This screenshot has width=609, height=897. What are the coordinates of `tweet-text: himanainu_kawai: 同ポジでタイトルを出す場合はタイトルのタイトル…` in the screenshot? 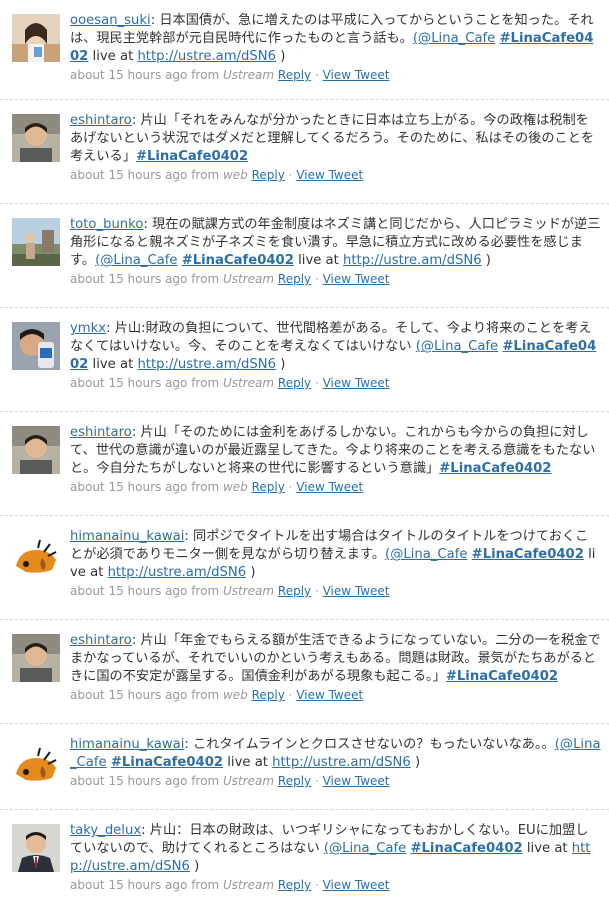 It's located at (335, 555).